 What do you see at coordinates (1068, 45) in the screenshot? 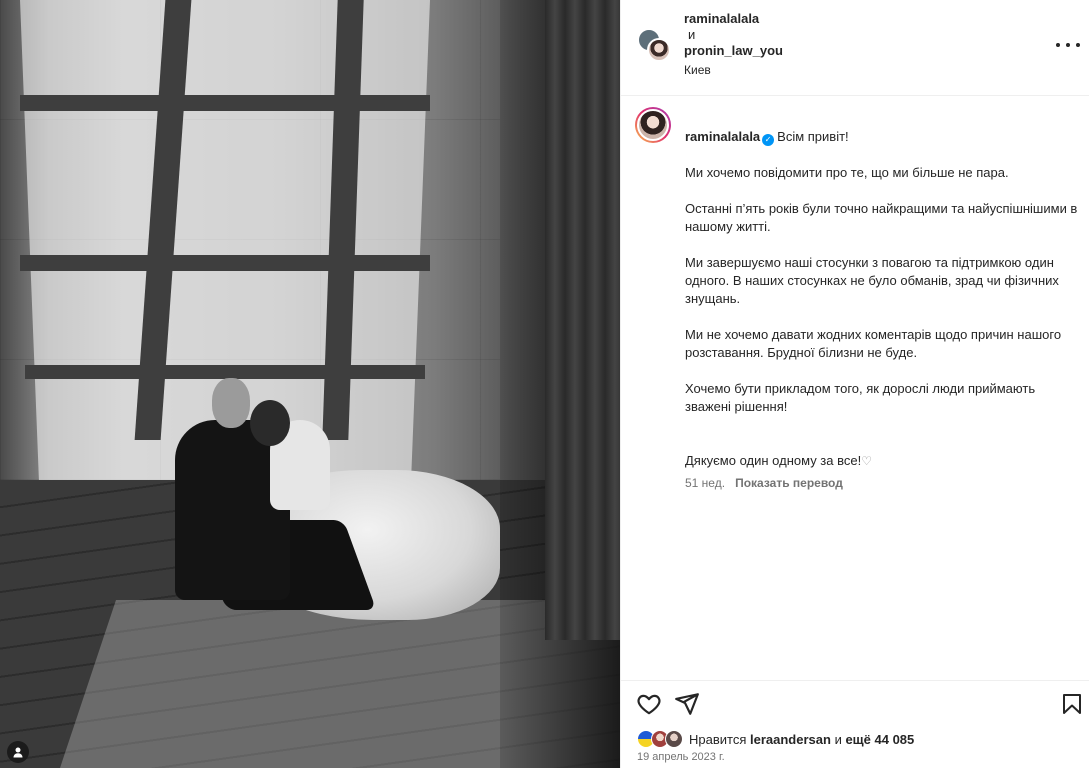
I see `more-options-icon` at bounding box center [1068, 45].